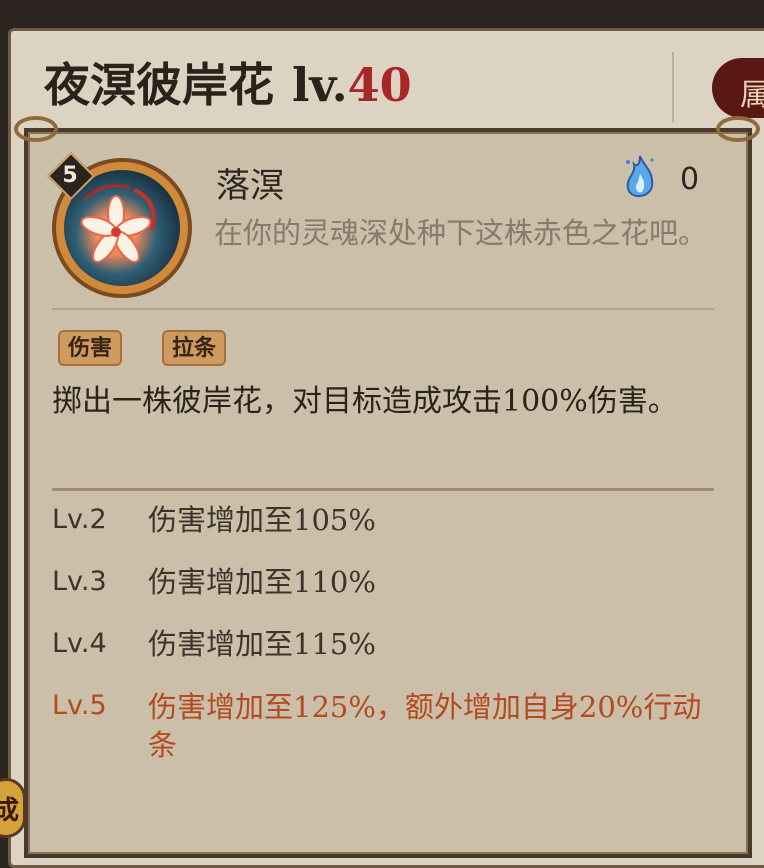 The image size is (764, 868). Describe the element at coordinates (36, 129) in the screenshot. I see `left-scroll-ornament-icon` at that location.